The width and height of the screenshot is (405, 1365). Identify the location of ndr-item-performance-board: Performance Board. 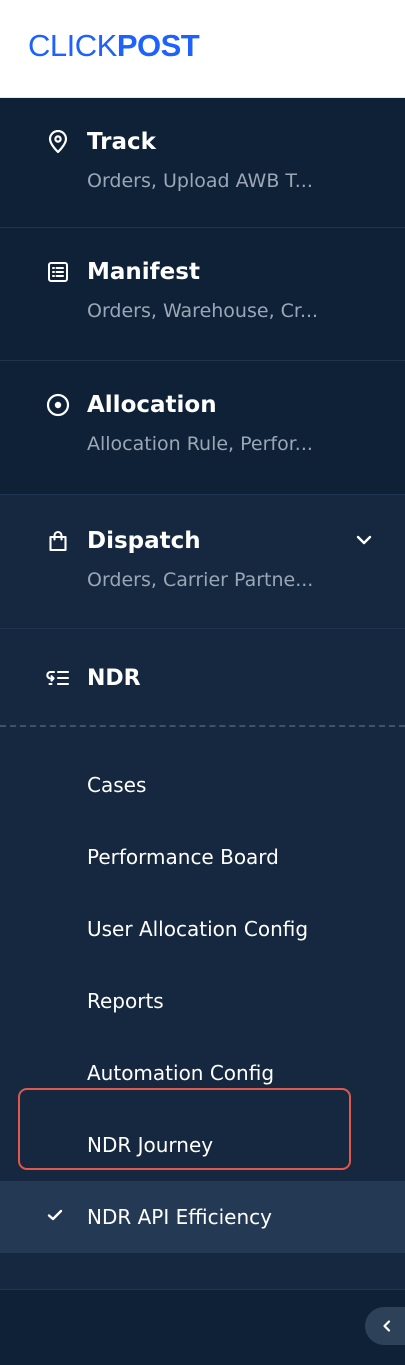
(202, 857).